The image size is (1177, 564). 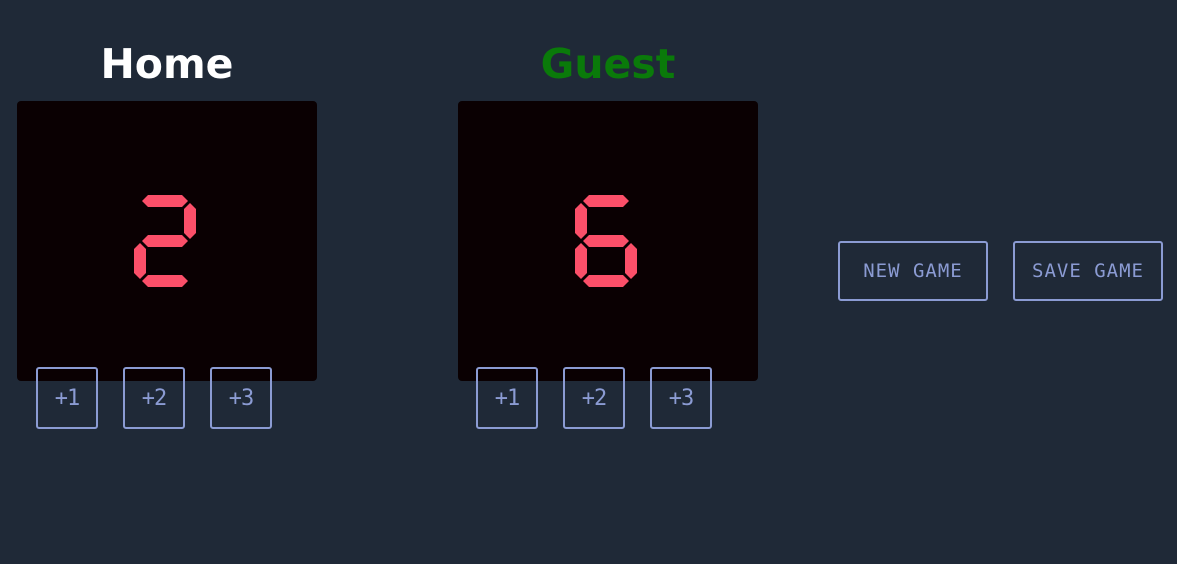 I want to click on save-game-button: SAVE GAME, so click(x=1088, y=271).